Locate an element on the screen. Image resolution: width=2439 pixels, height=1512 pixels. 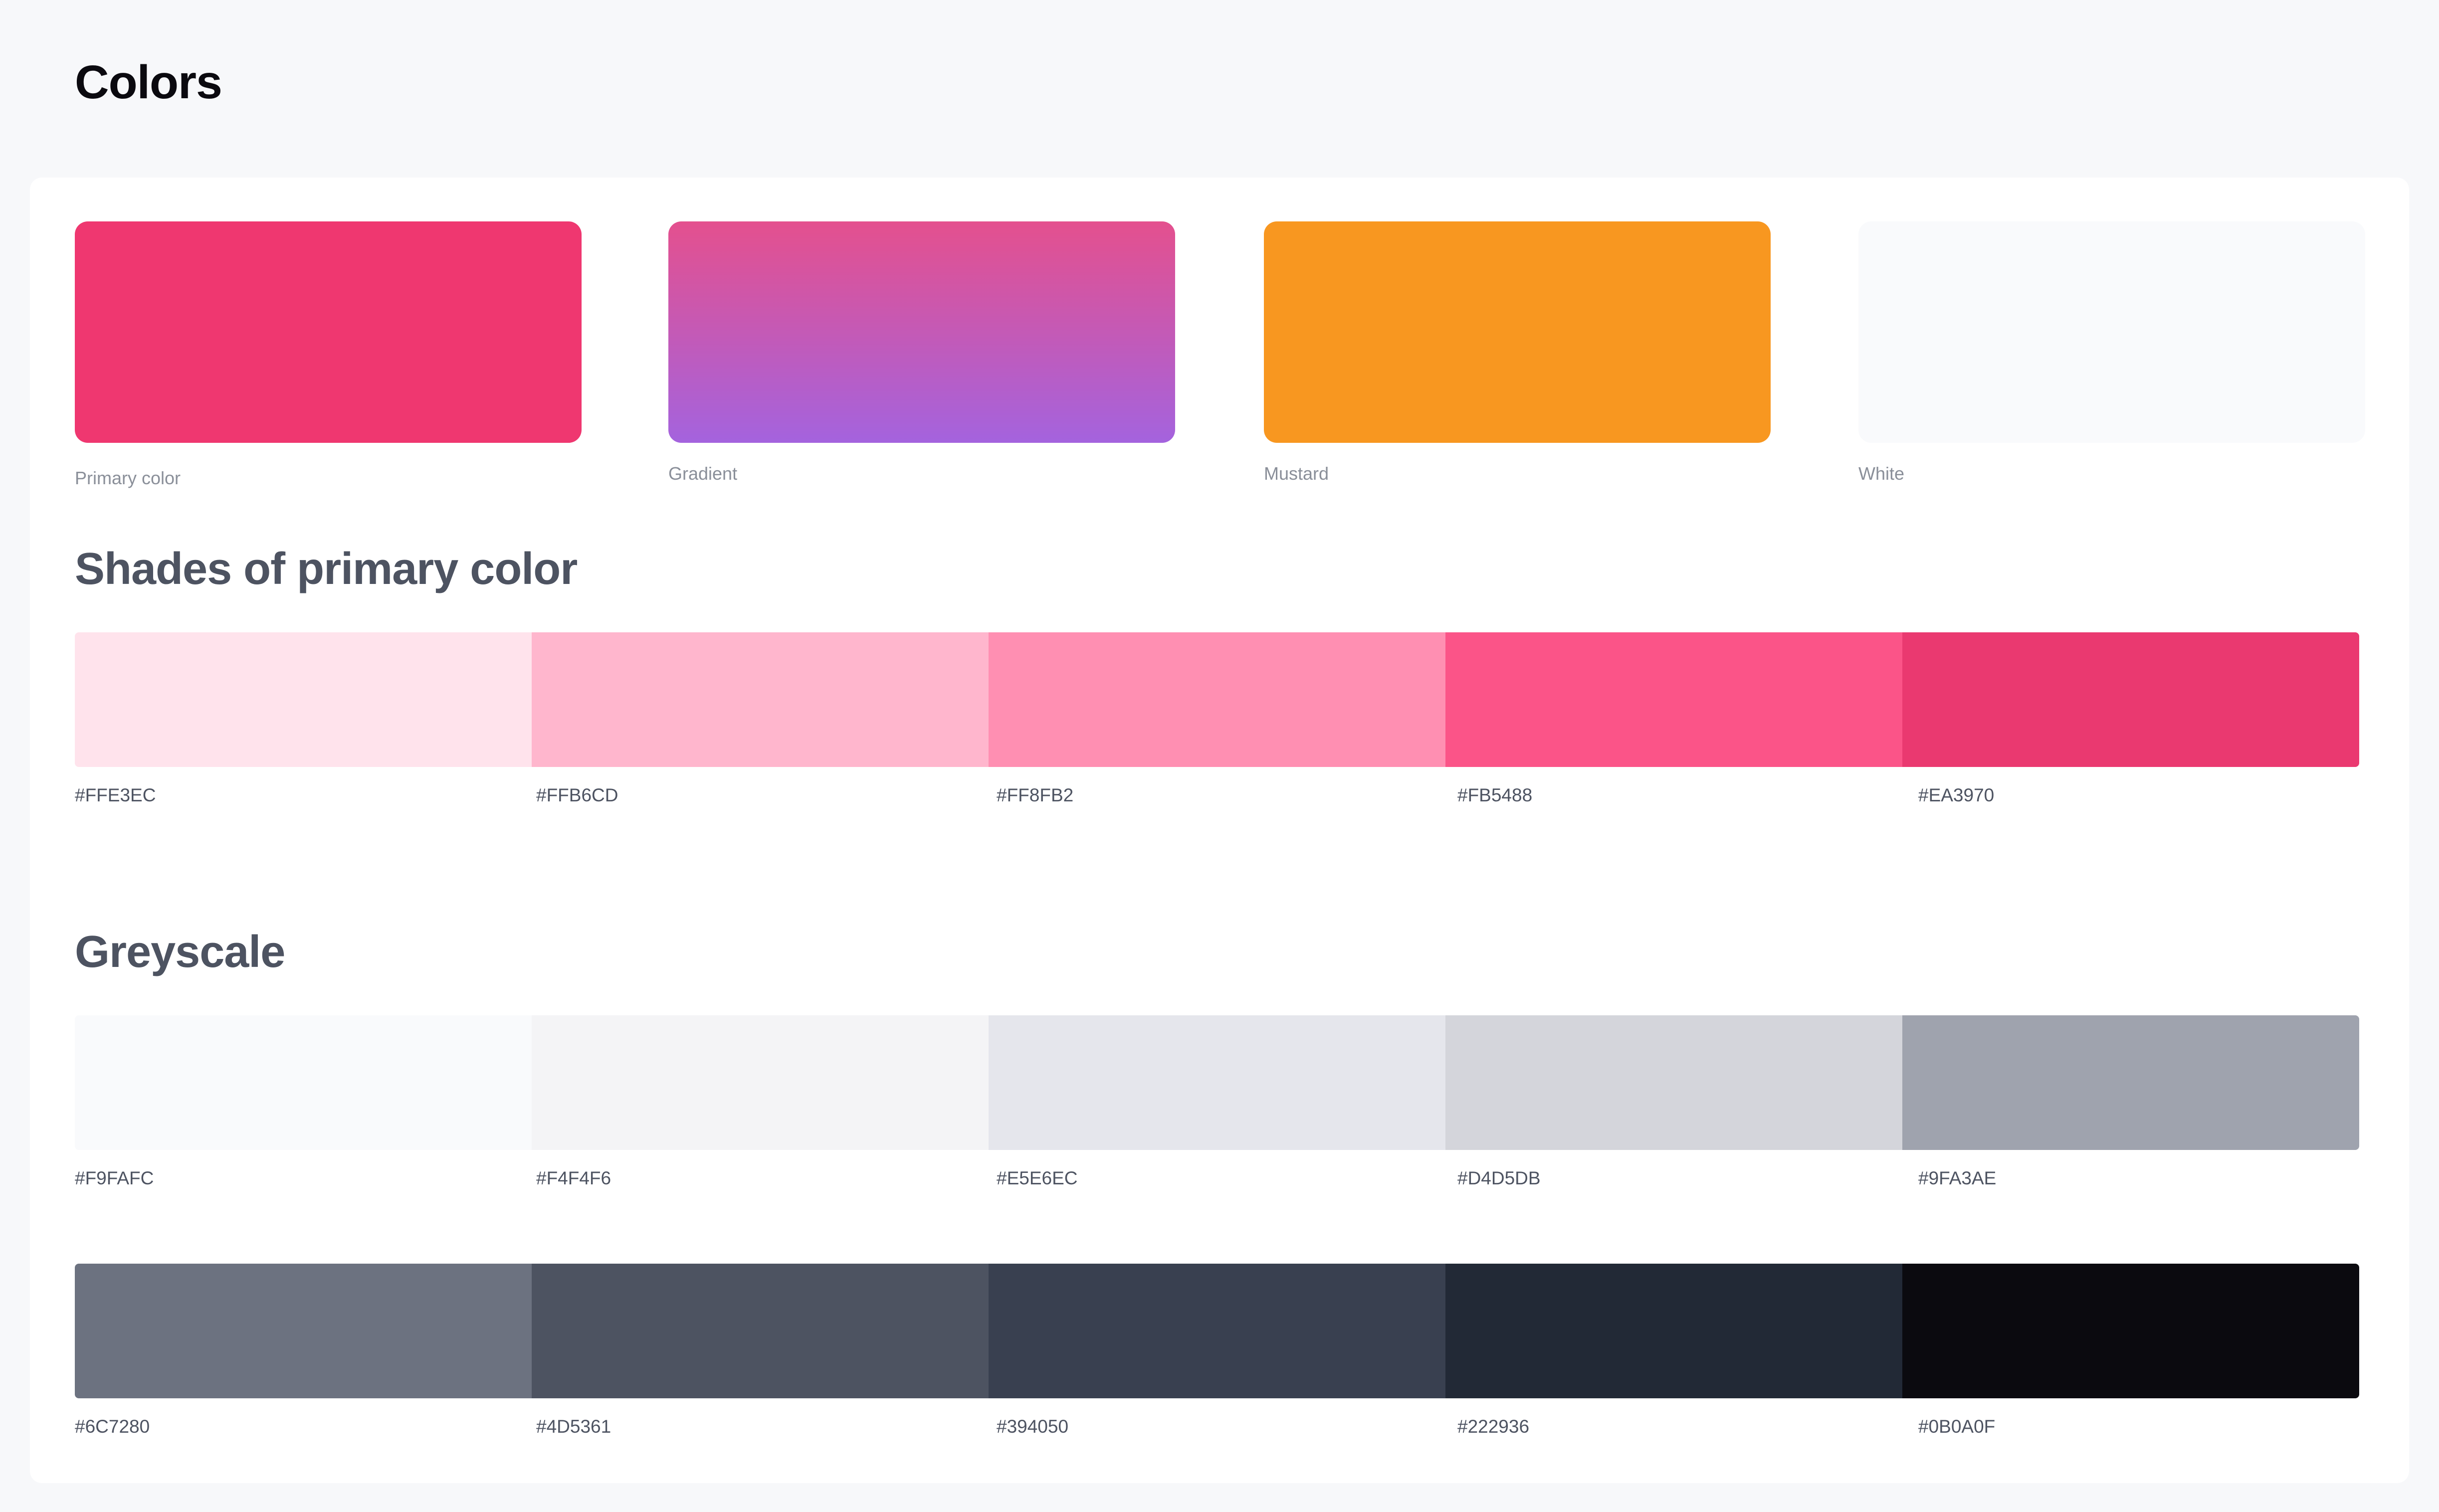
grey-hex-label: #0B0A0F is located at coordinates (1957, 1426).